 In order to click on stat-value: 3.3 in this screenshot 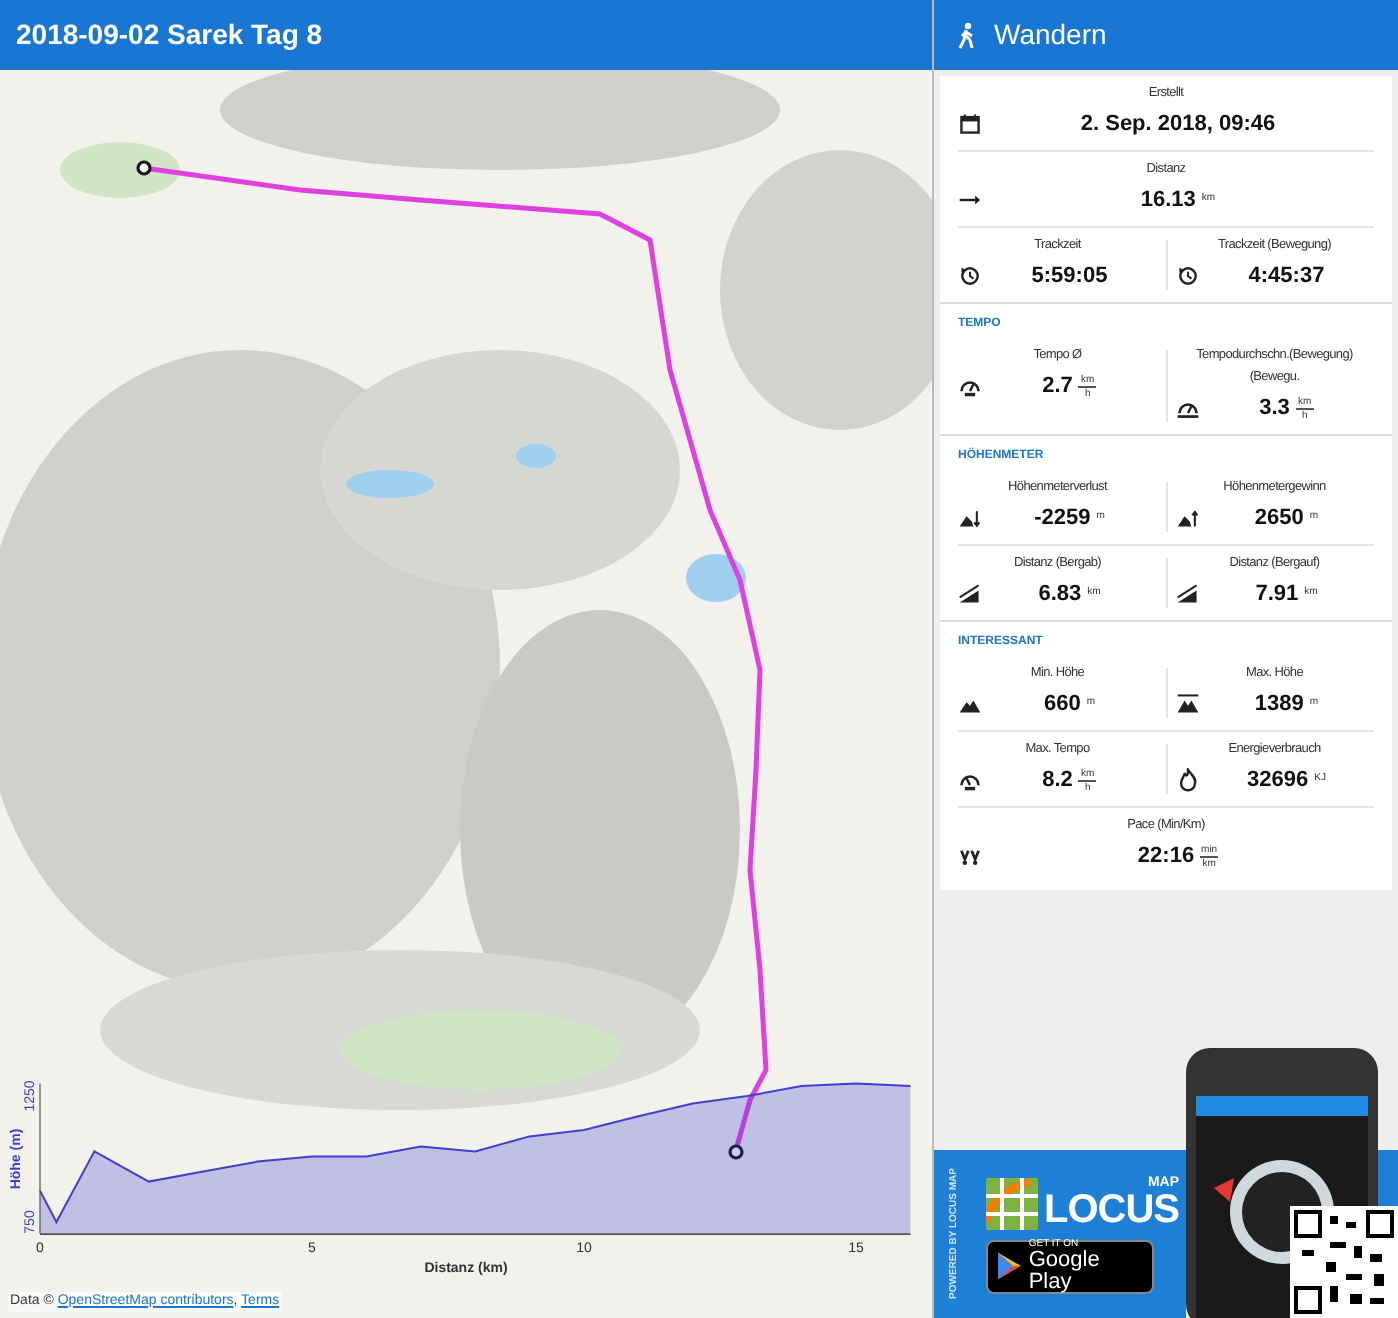, I will do `click(1274, 408)`.